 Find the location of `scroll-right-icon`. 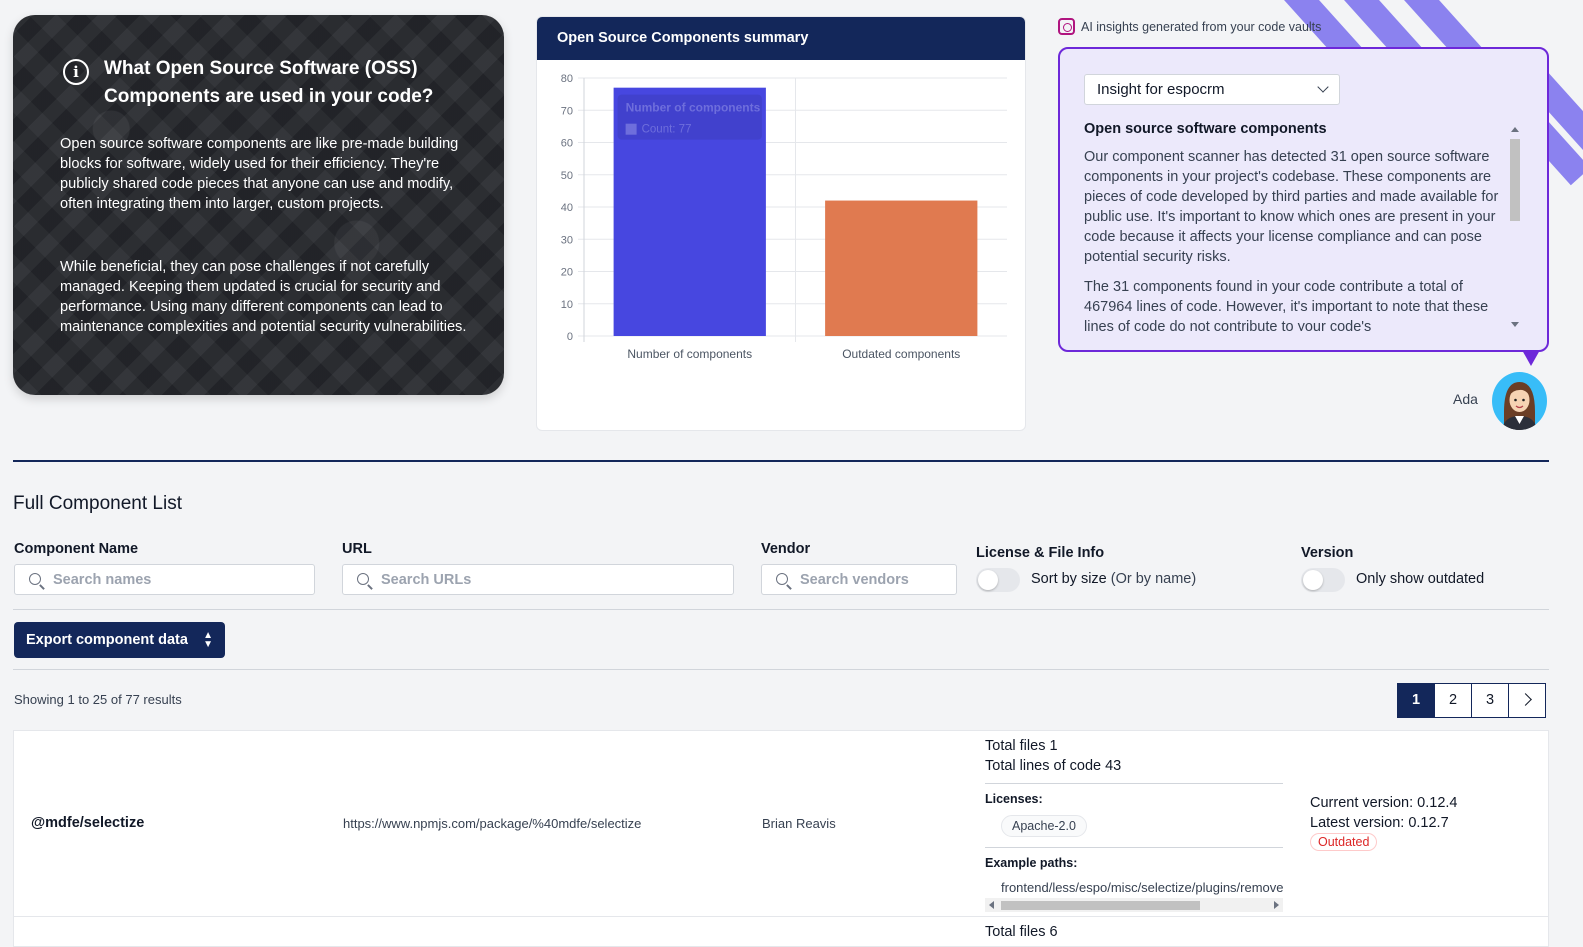

scroll-right-icon is located at coordinates (1276, 905).